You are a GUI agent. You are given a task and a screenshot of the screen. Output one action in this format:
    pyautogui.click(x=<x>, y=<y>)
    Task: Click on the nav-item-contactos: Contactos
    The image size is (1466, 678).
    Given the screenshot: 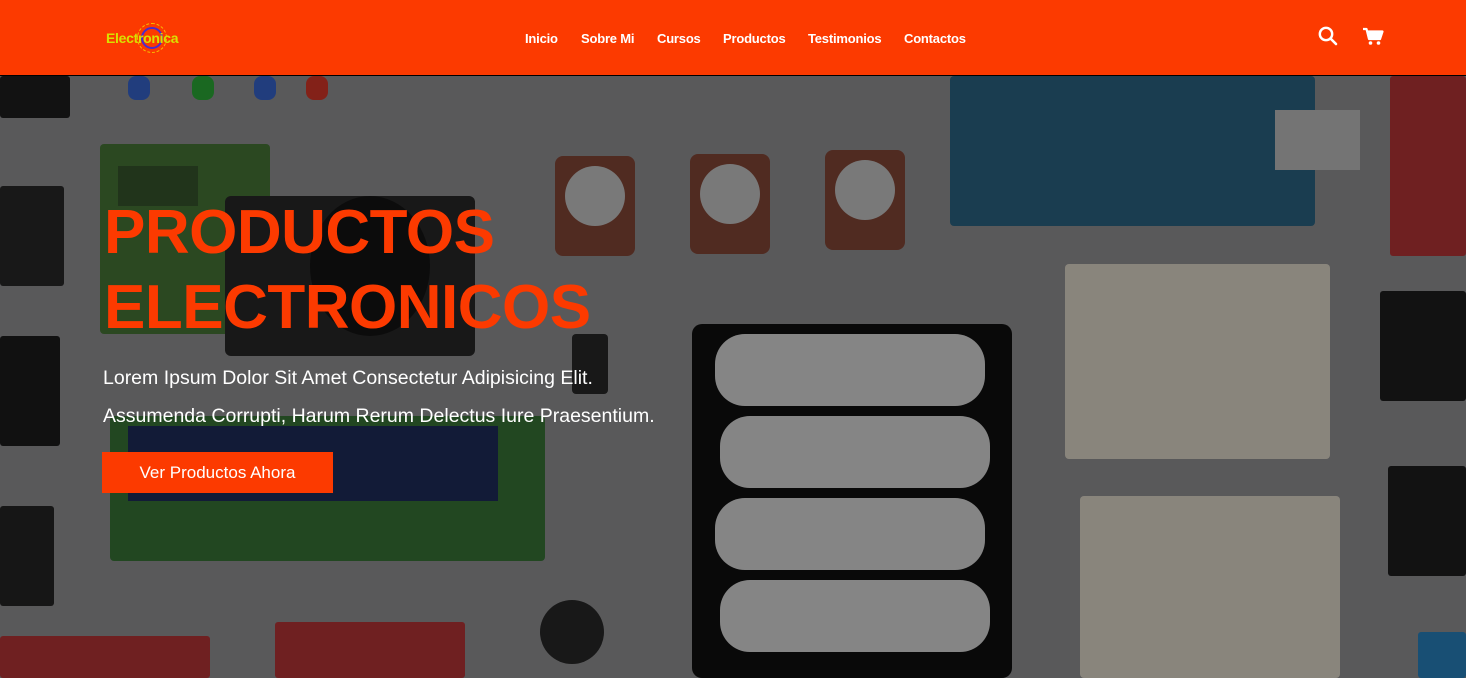 What is the action you would take?
    pyautogui.click(x=935, y=38)
    